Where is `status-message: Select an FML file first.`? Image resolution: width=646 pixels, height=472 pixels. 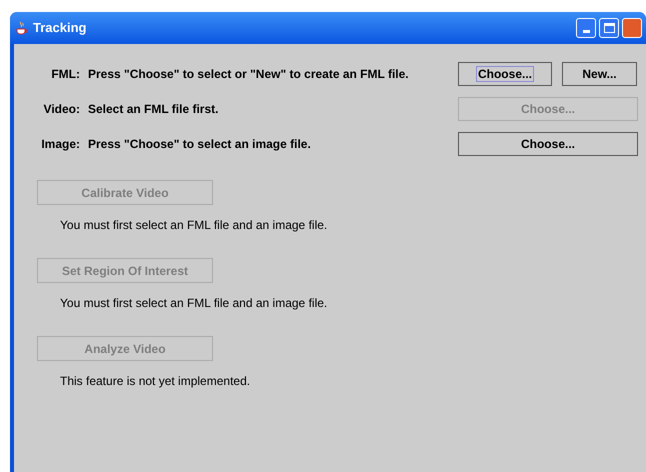 status-message: Select an FML file first. is located at coordinates (154, 109).